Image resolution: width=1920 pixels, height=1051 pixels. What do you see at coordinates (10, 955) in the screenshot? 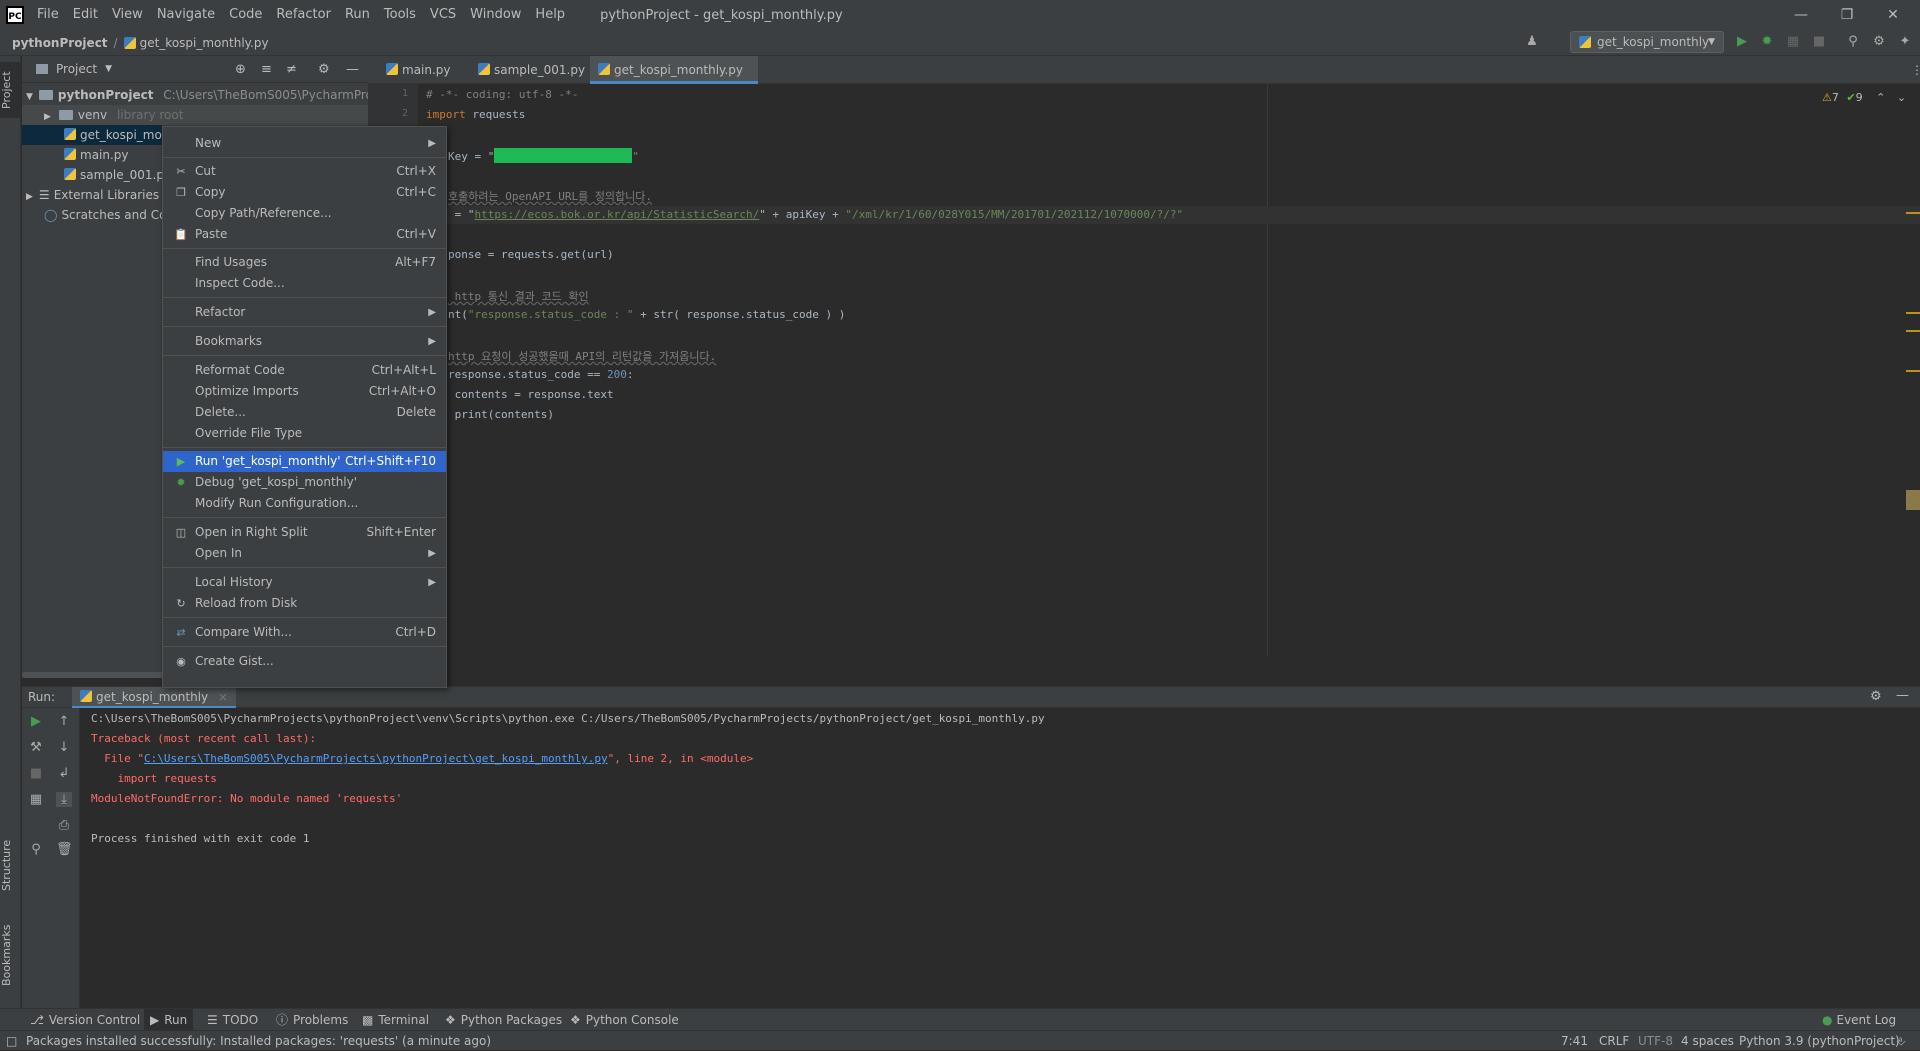
I see `tab-bookmarks: Bookmarks` at bounding box center [10, 955].